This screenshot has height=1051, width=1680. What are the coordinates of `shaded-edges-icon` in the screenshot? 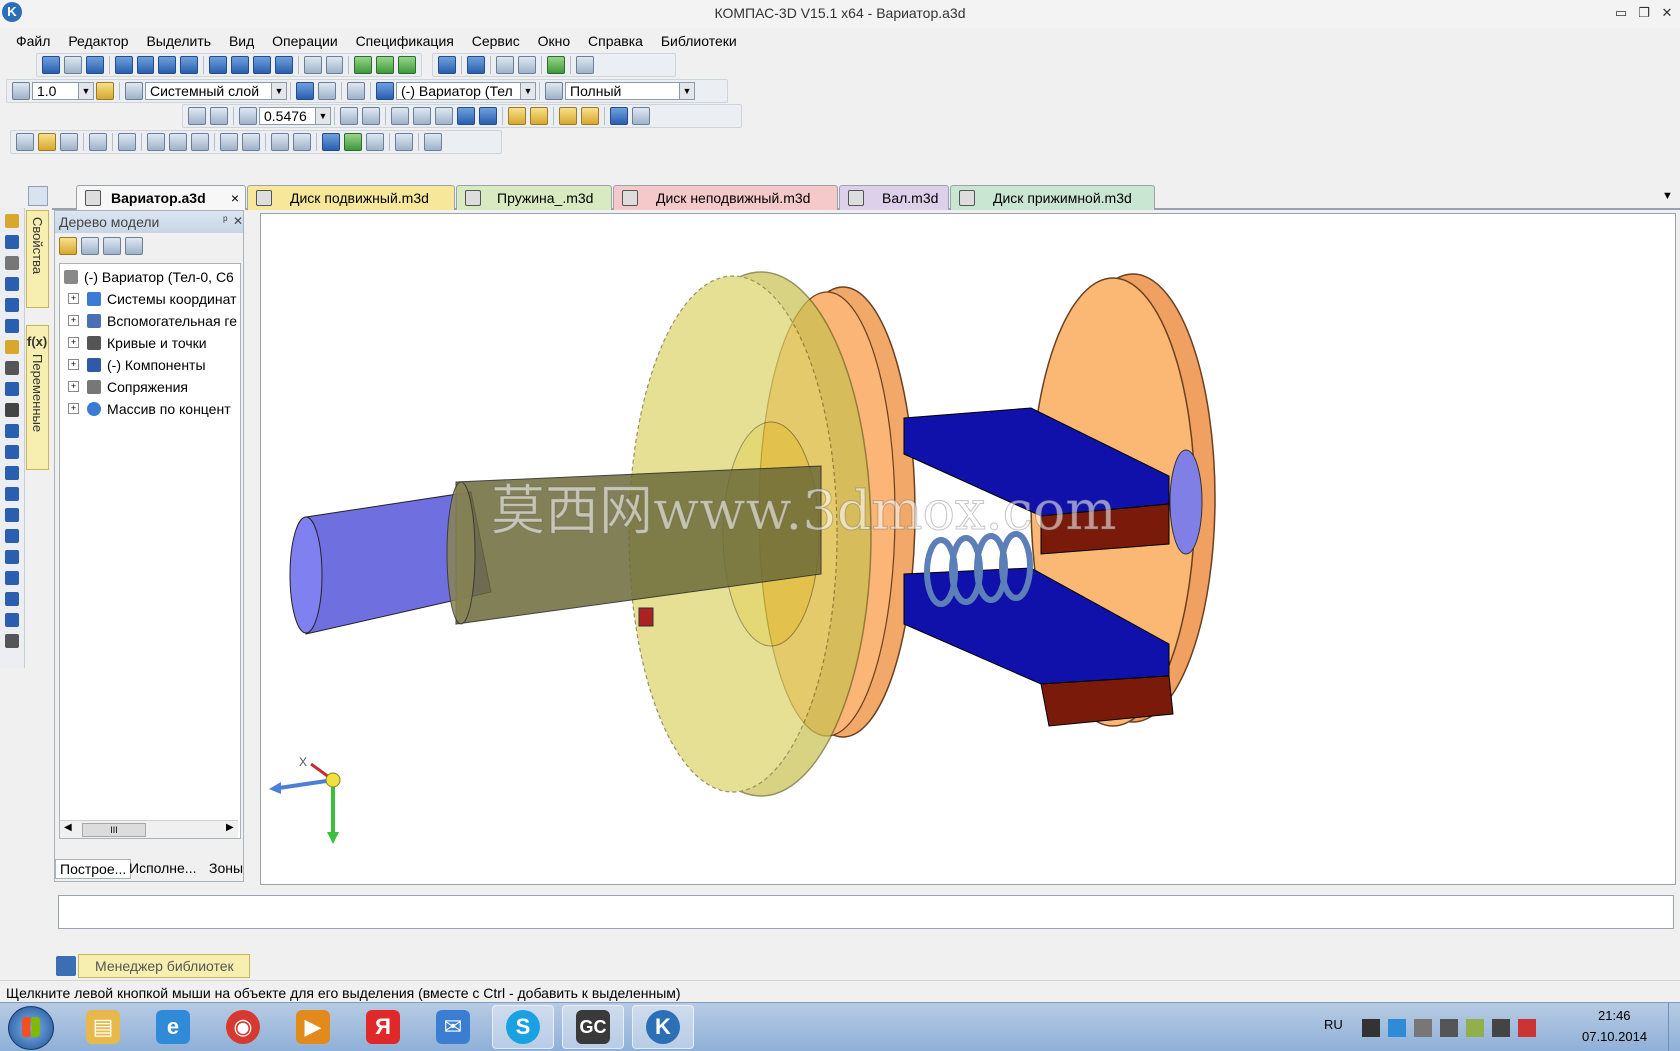 It's located at (488, 116).